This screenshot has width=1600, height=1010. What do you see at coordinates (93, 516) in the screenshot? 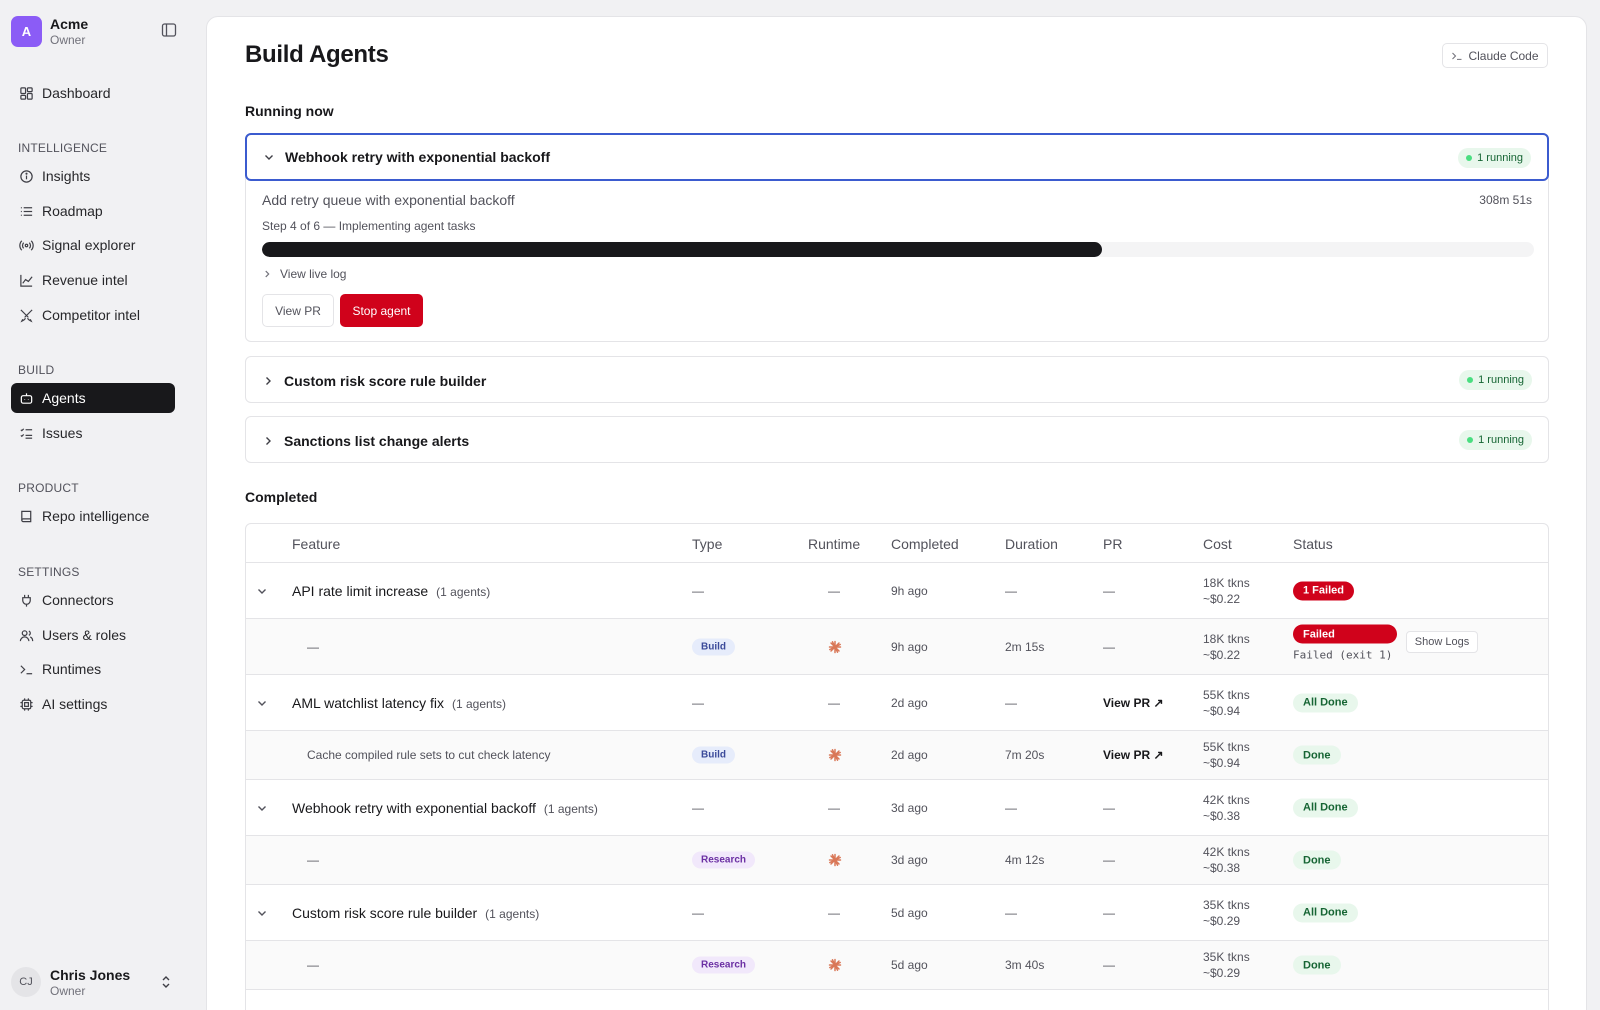
I see `sidebar-item-repo-intelligence: Repo intelligence` at bounding box center [93, 516].